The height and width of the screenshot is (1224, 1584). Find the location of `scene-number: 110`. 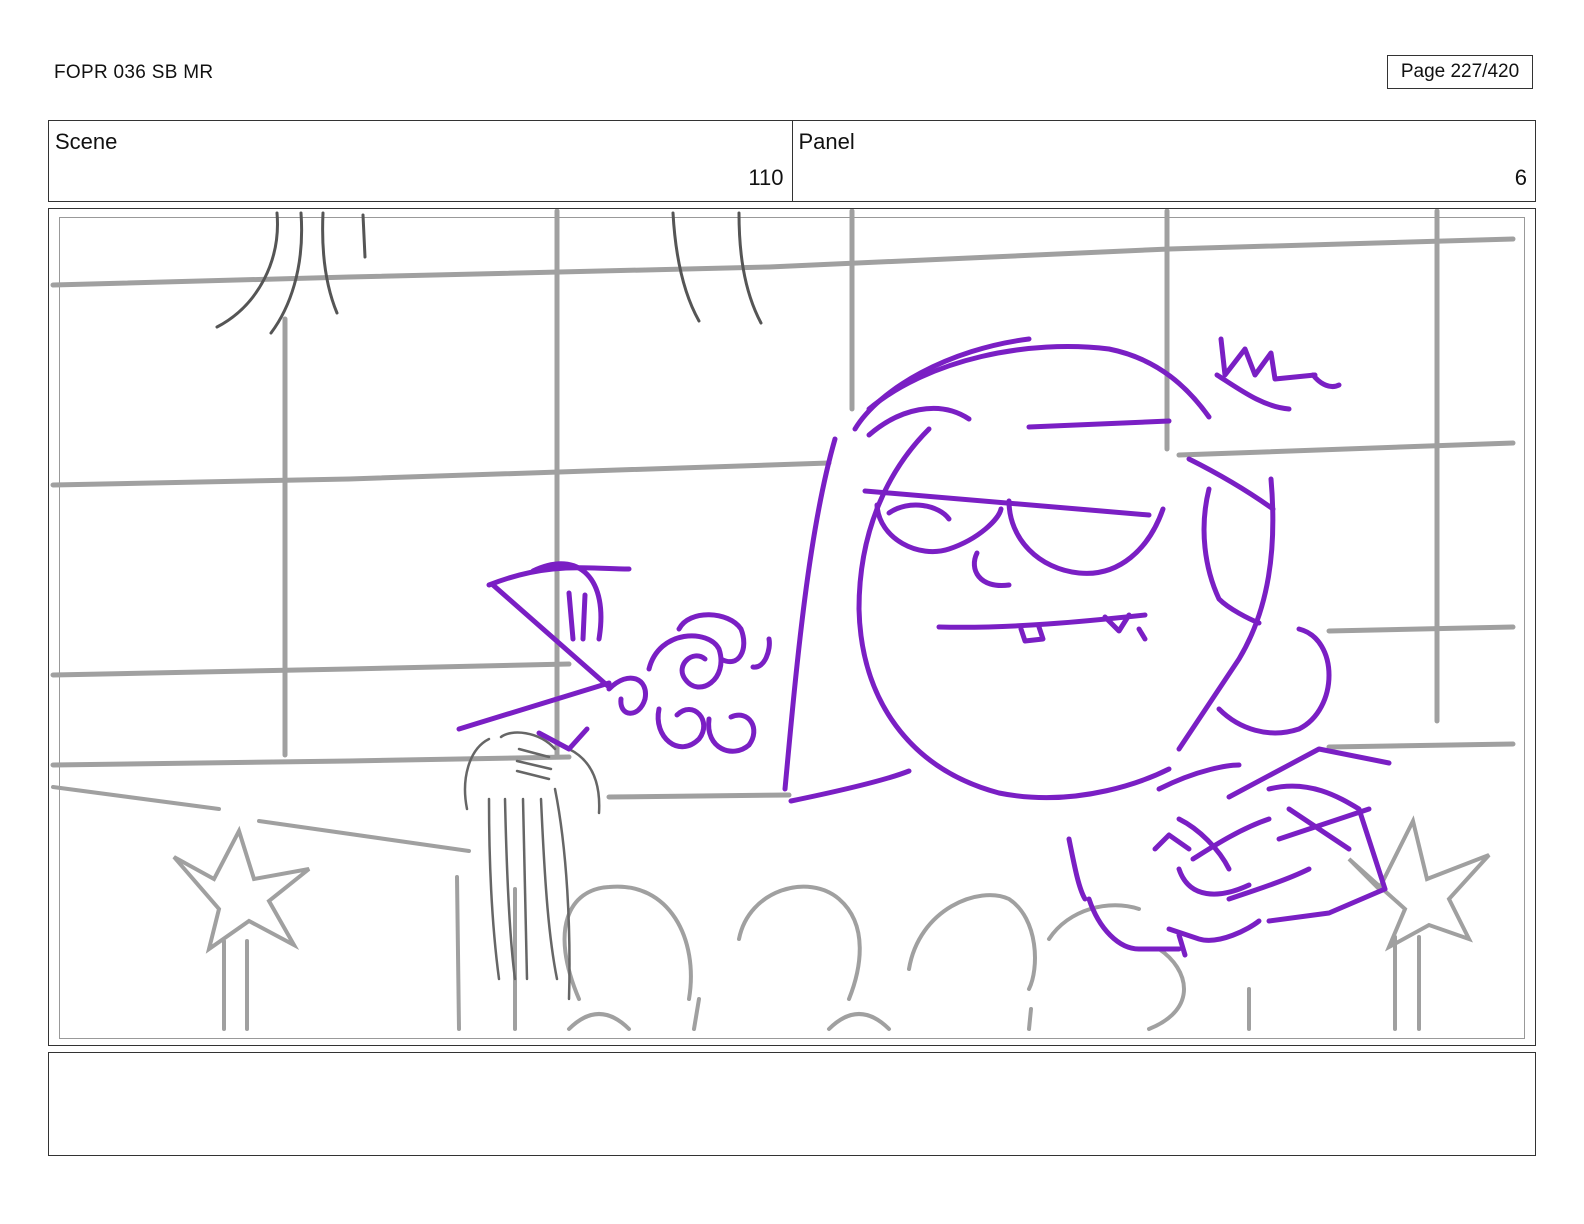

scene-number: 110 is located at coordinates (766, 177).